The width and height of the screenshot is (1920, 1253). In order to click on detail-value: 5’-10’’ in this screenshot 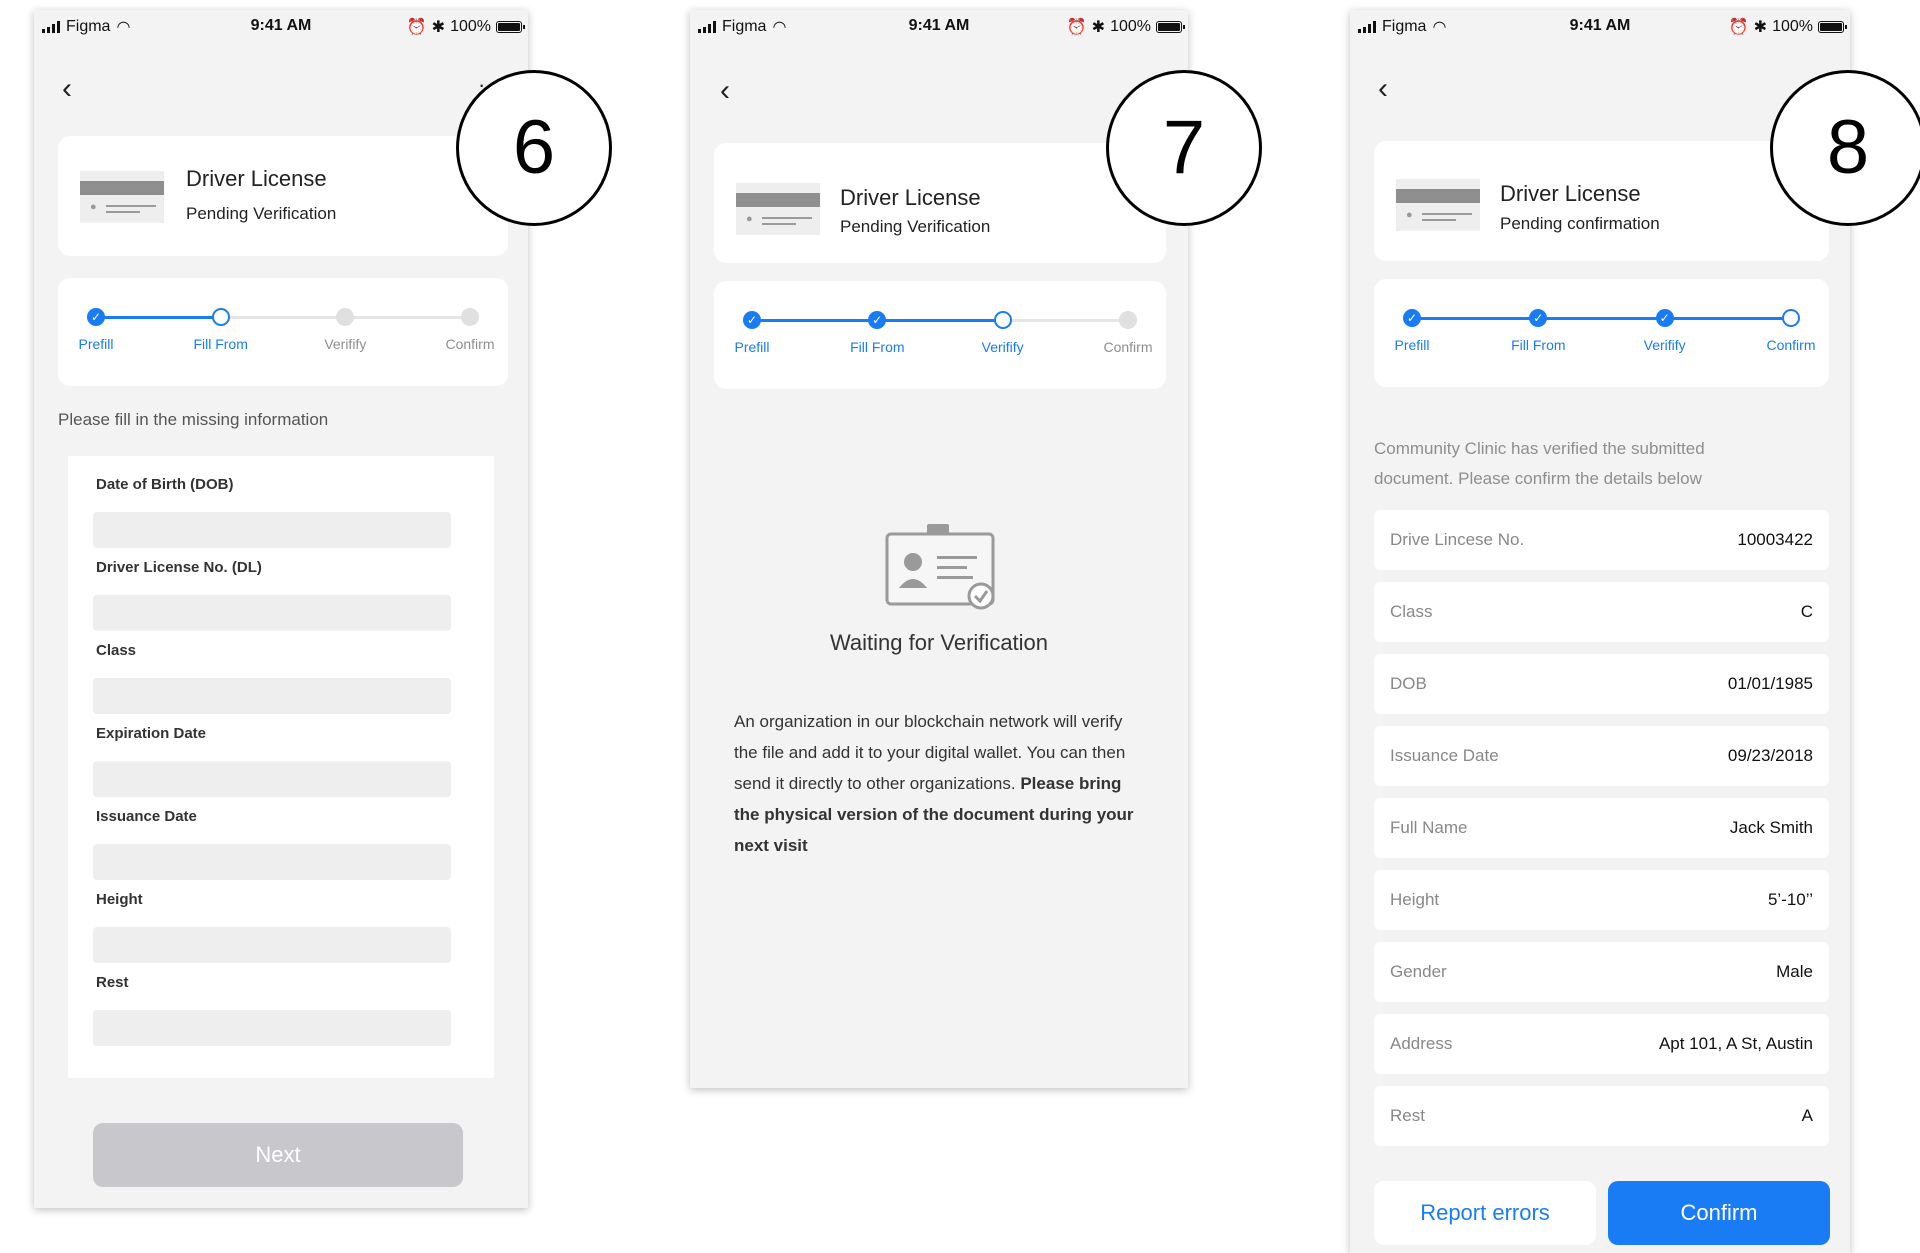, I will do `click(1790, 899)`.